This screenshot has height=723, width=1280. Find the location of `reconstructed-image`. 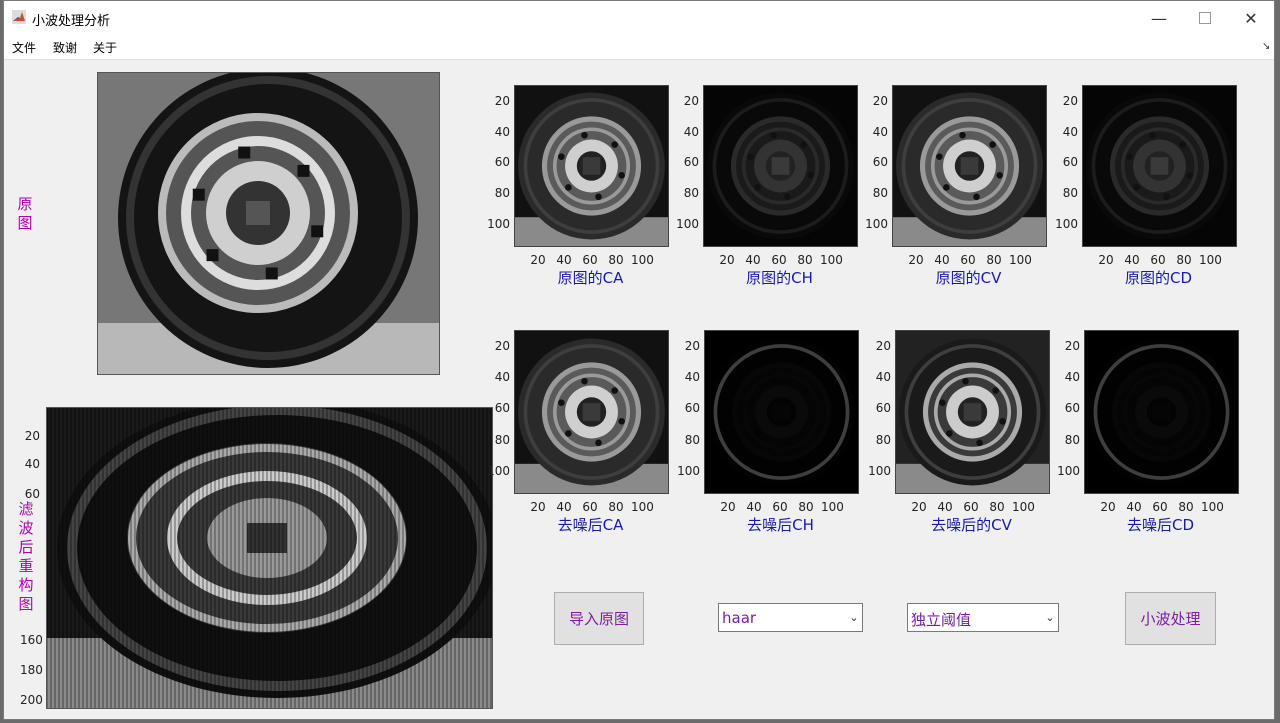

reconstructed-image is located at coordinates (269, 558).